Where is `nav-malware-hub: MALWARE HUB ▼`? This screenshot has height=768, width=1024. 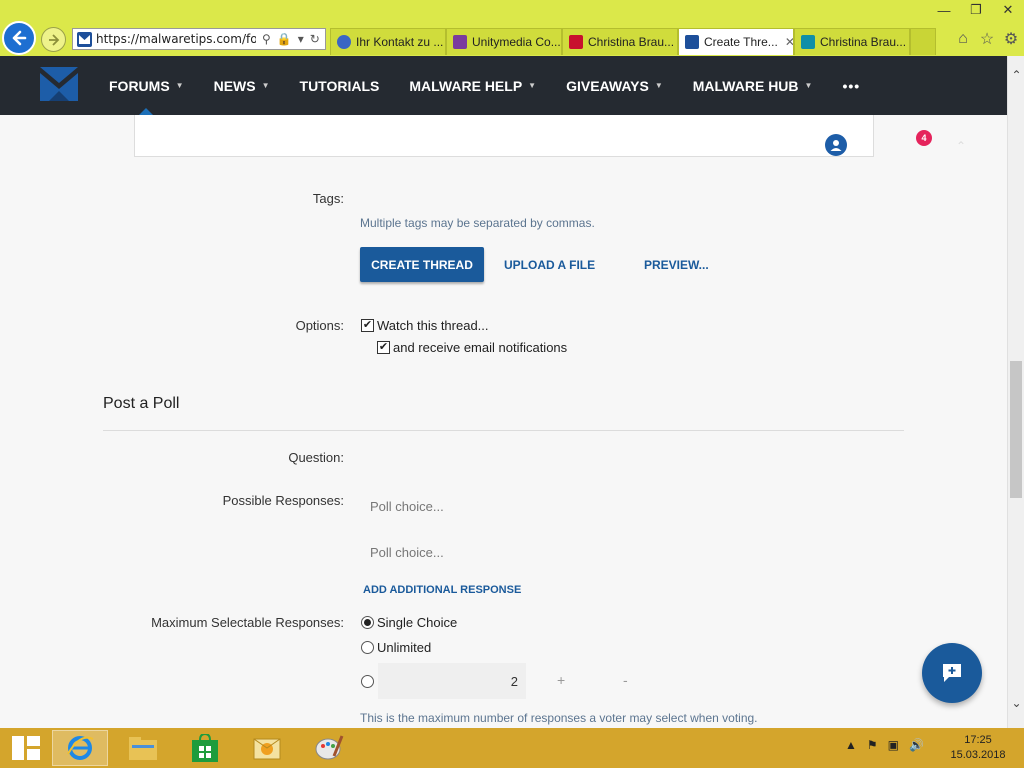
nav-malware-hub: MALWARE HUB ▼ is located at coordinates (753, 85).